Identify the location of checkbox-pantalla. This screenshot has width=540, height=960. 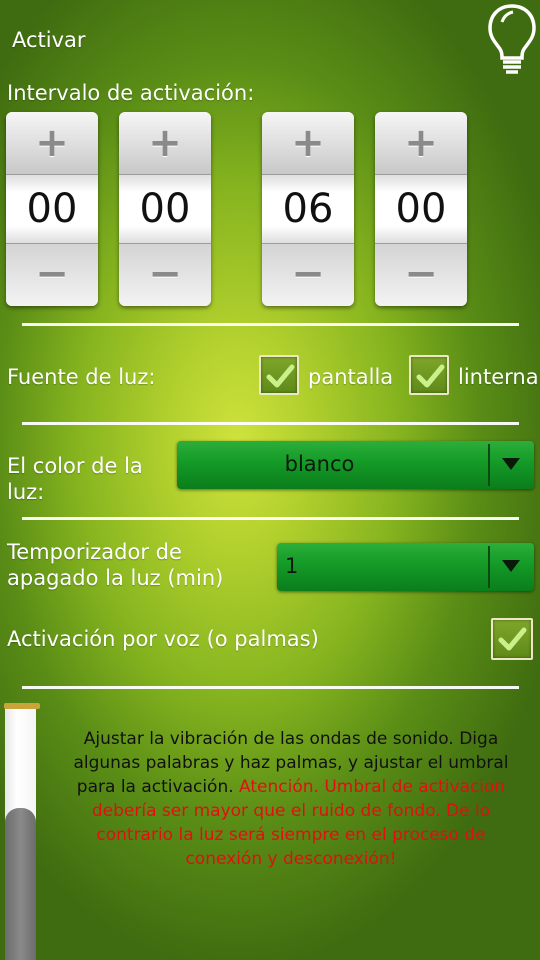
(279, 375).